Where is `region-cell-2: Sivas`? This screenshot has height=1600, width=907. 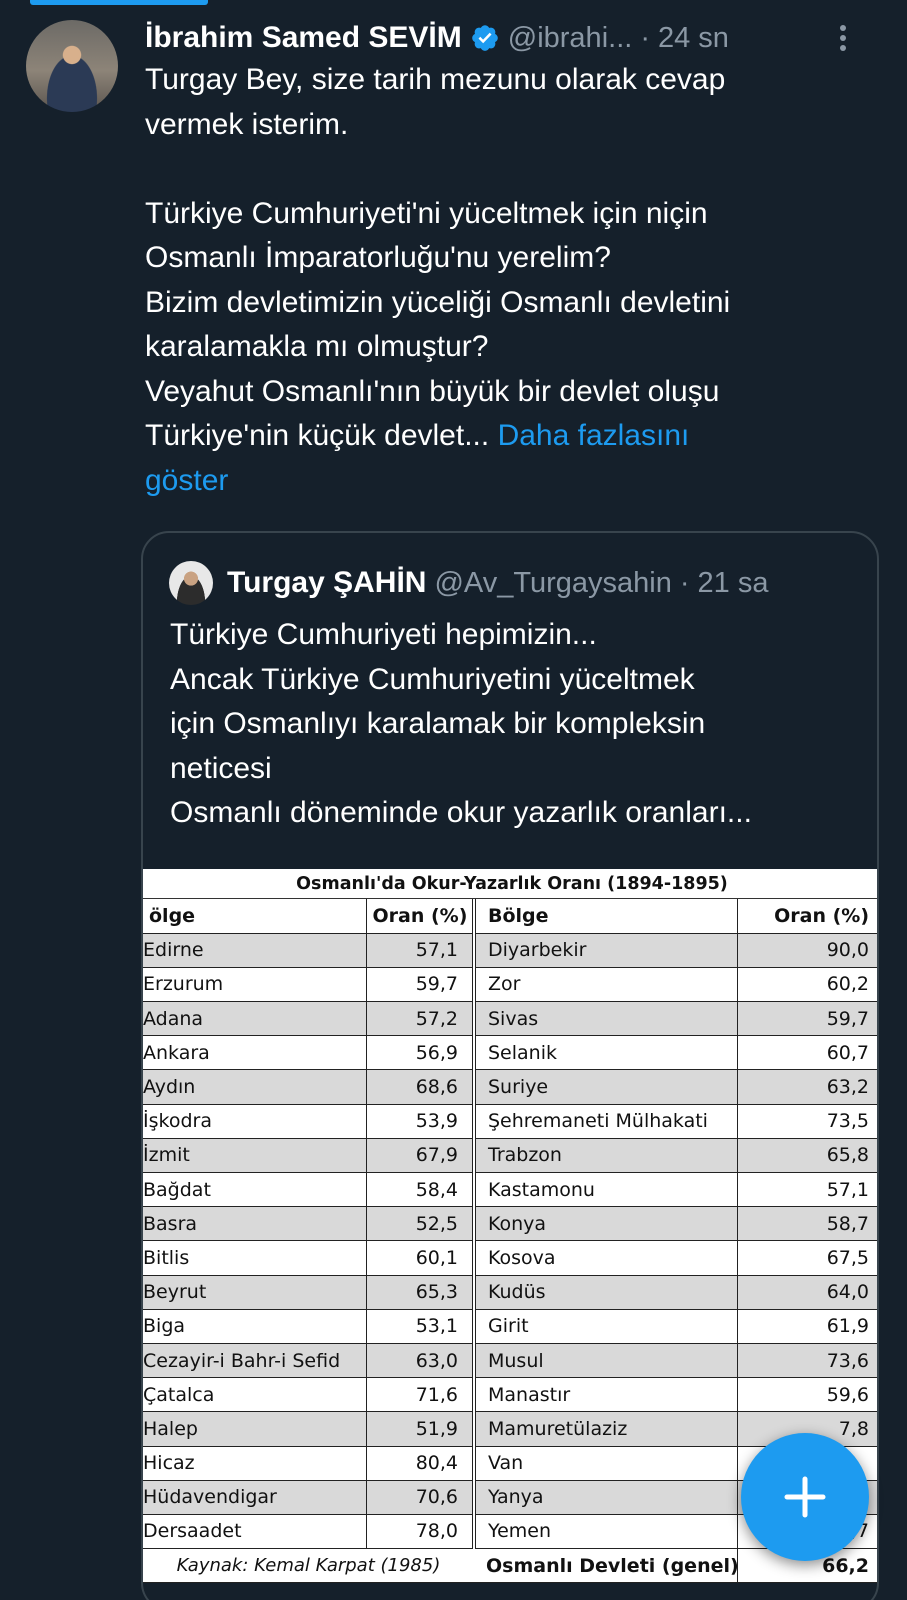 region-cell-2: Sivas is located at coordinates (606, 1019).